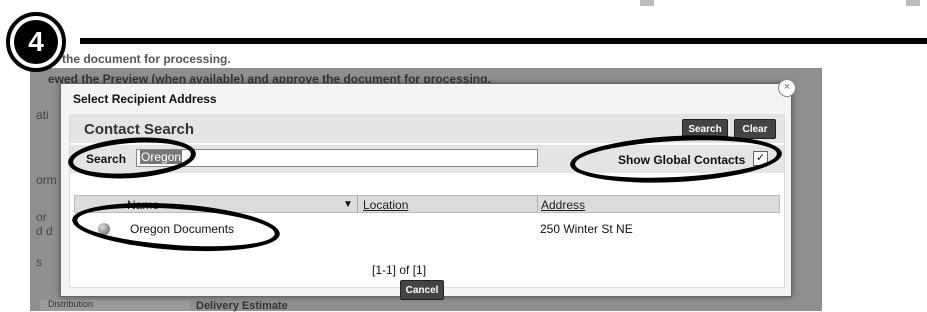 The height and width of the screenshot is (312, 927). I want to click on step-number: 4, so click(36, 42).